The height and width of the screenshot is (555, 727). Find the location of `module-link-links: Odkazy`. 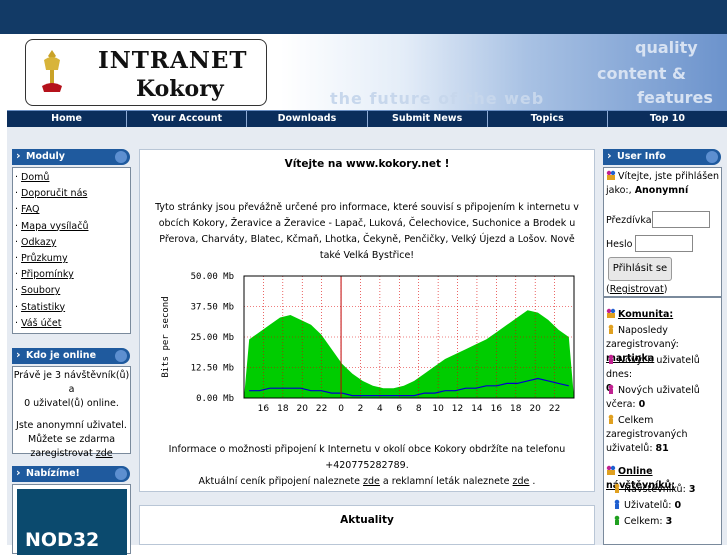

module-link-links: Odkazy is located at coordinates (38, 242).